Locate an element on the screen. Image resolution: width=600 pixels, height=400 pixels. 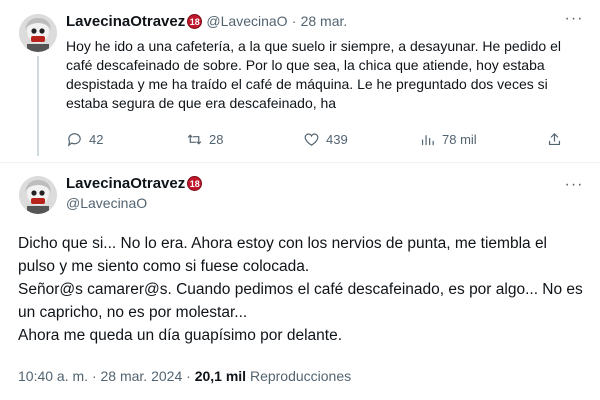
views-button: 78 mil is located at coordinates (448, 139).